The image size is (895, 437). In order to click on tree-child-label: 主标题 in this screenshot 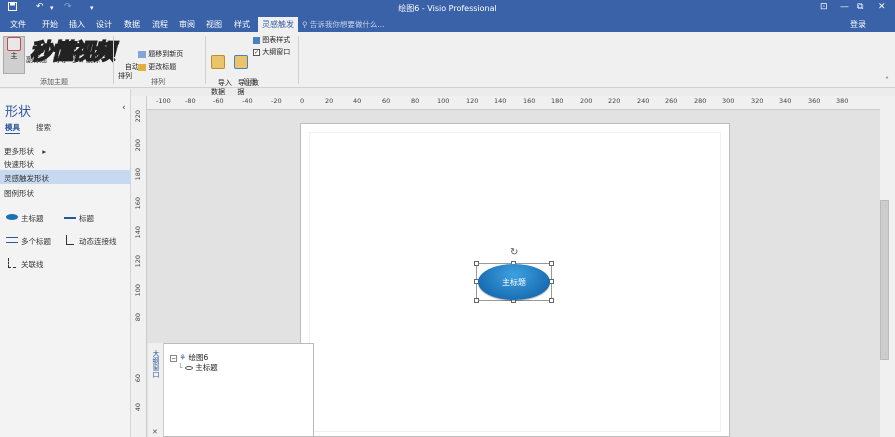, I will do `click(206, 367)`.